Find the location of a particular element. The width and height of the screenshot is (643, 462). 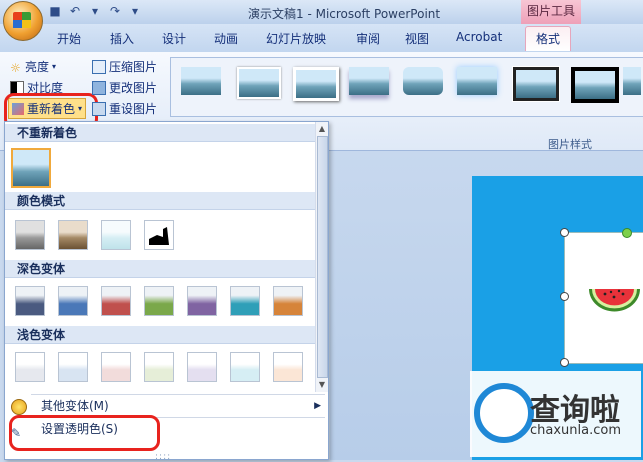

office-button is located at coordinates (23, 21).